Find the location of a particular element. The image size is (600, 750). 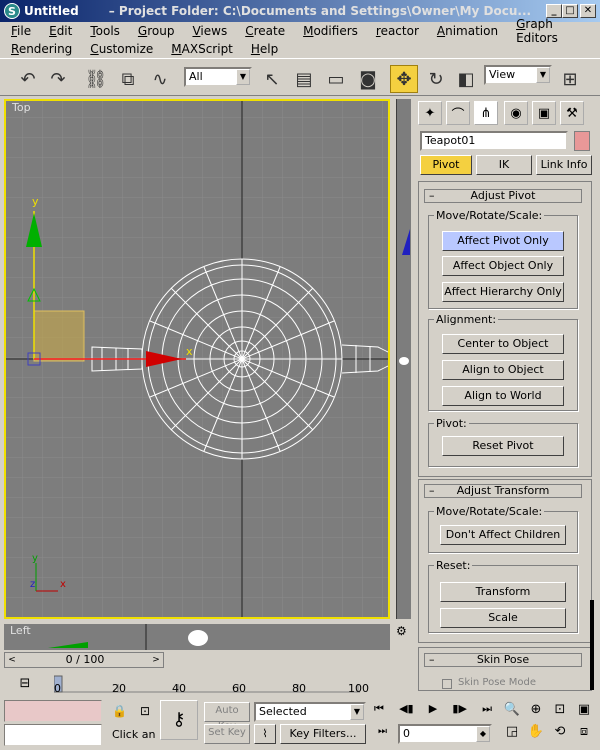

set-key-button: Set Key is located at coordinates (227, 734).